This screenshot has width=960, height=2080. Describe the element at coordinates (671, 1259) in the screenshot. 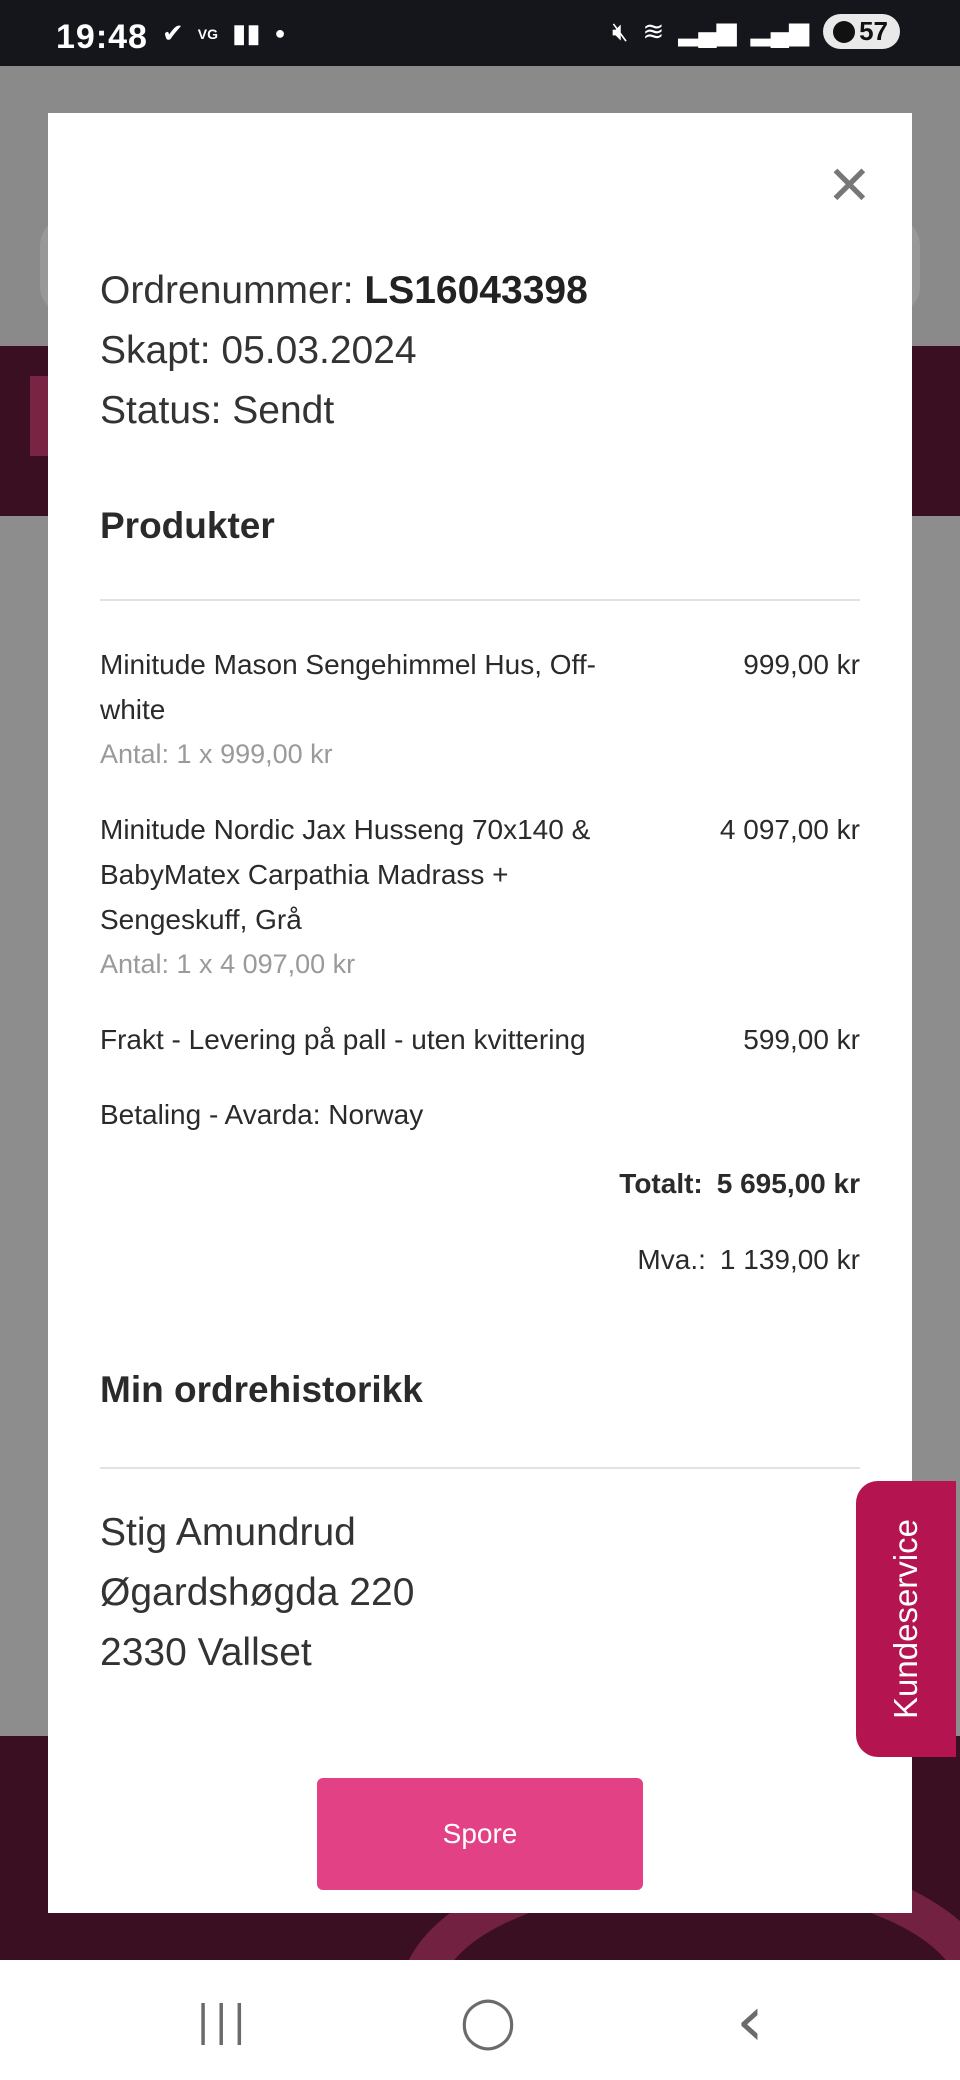

I see `vat-label: Mva.:` at that location.